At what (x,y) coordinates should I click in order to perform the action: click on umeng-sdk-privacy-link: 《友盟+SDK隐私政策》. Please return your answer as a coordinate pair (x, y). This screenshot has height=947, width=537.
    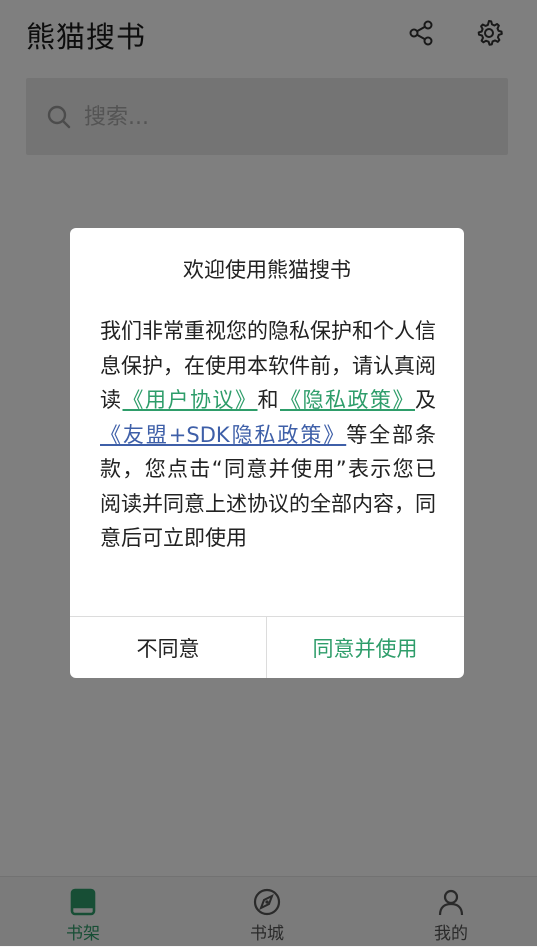
    Looking at the image, I should click on (223, 435).